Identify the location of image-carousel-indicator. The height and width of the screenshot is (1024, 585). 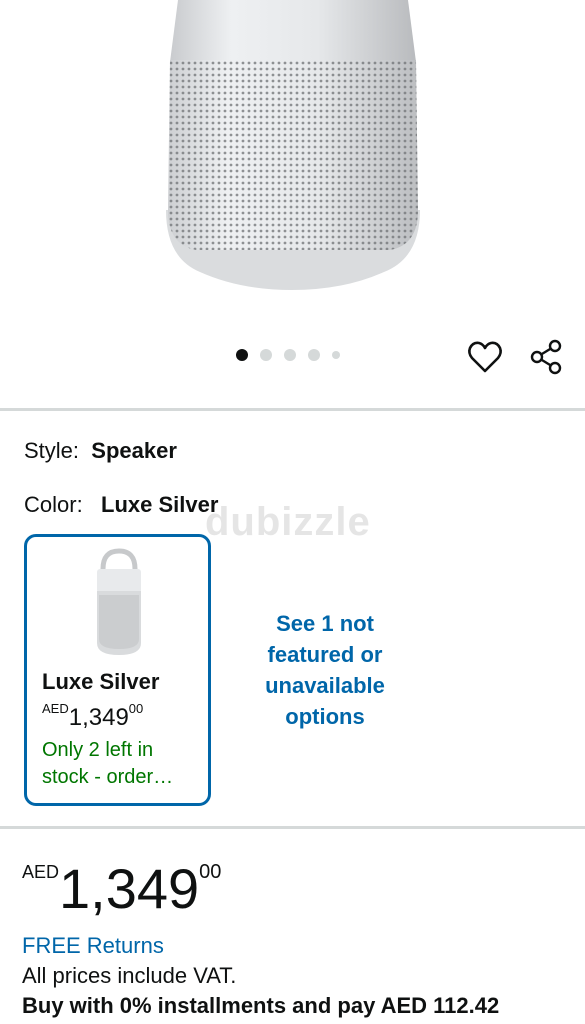
(288, 355).